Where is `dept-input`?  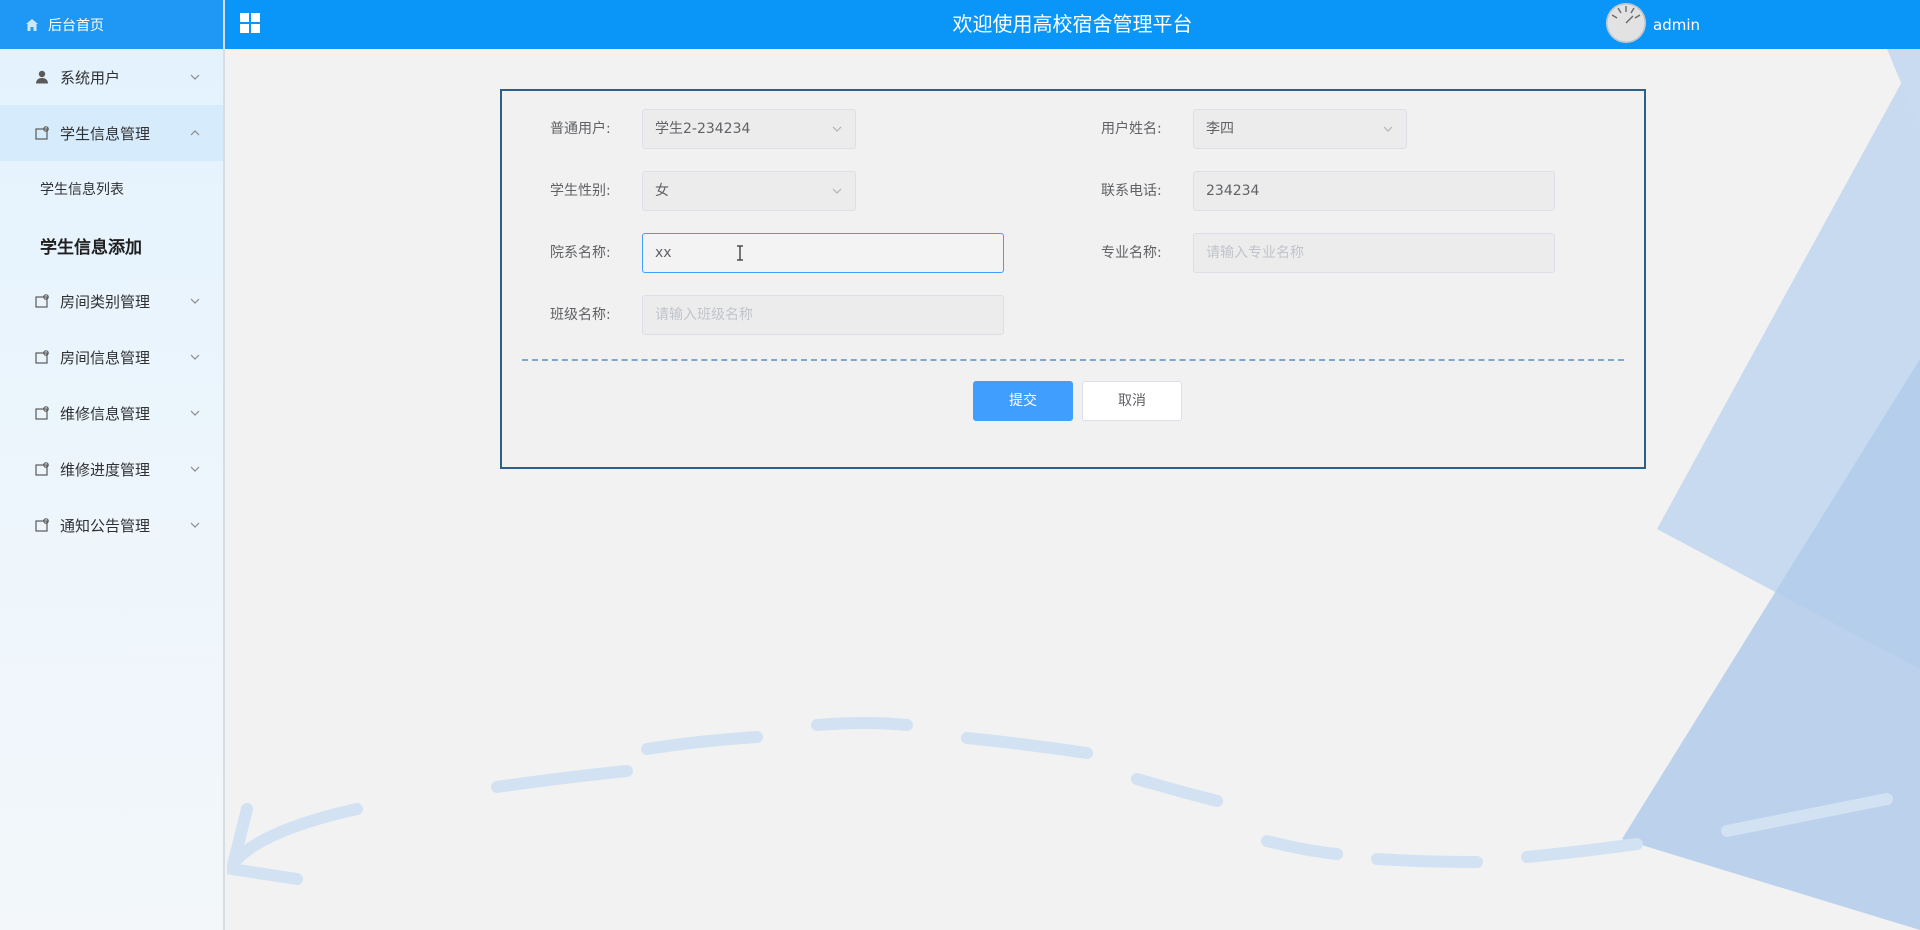
dept-input is located at coordinates (823, 253).